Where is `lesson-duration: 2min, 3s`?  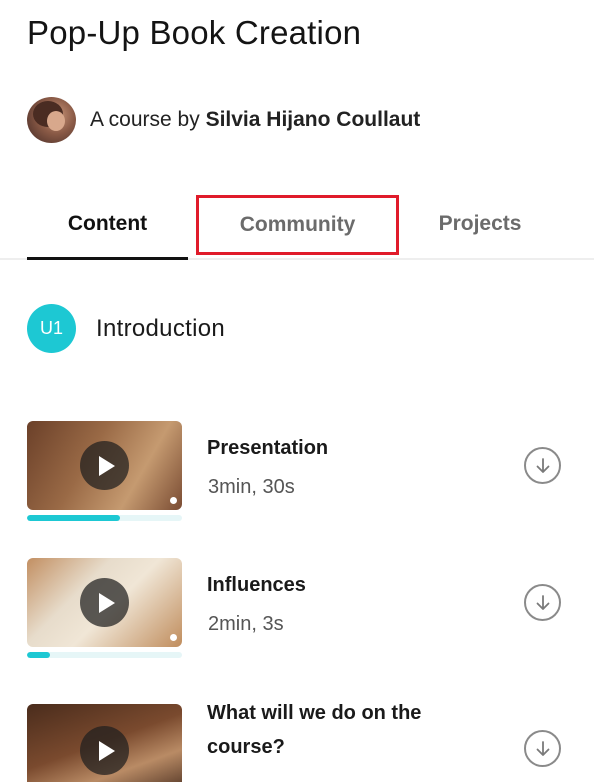 lesson-duration: 2min, 3s is located at coordinates (246, 624).